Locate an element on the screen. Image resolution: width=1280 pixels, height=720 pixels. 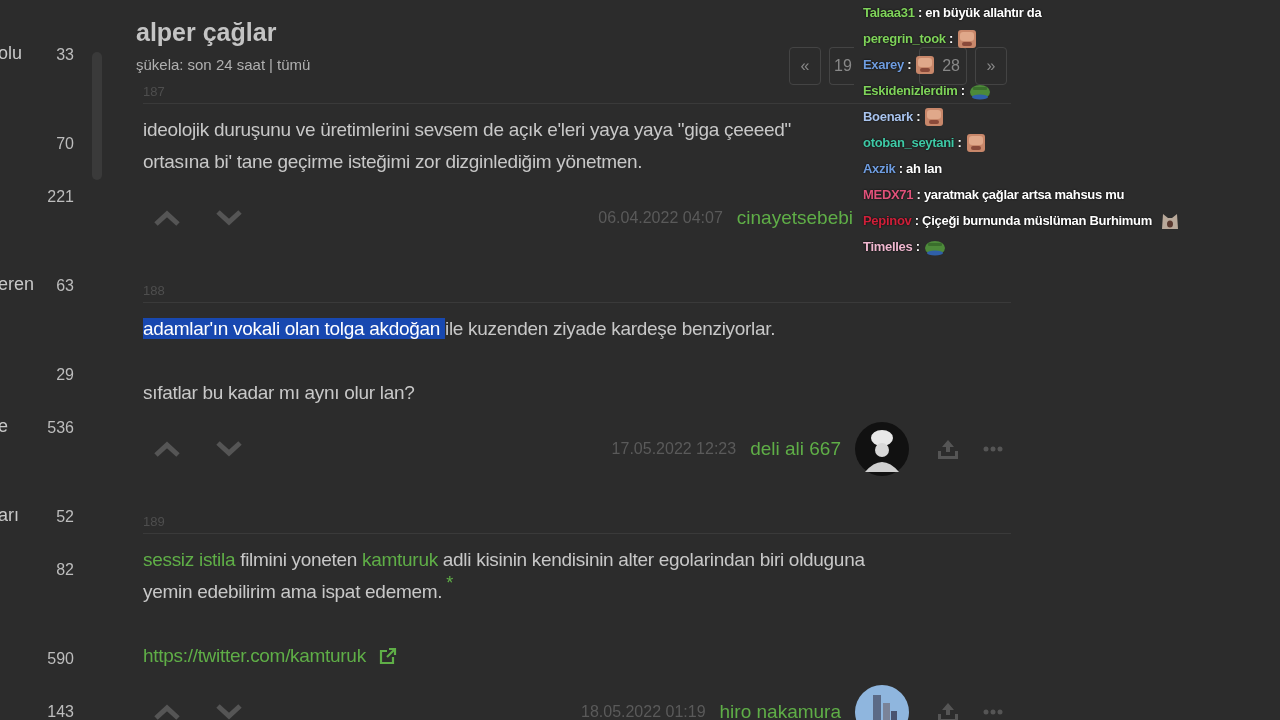
entry-text: adamlar'ın vokali olan tolga akdoğan ile kuzenden ziyade kardeşe benziyorlar. is located at coordinates (459, 329).